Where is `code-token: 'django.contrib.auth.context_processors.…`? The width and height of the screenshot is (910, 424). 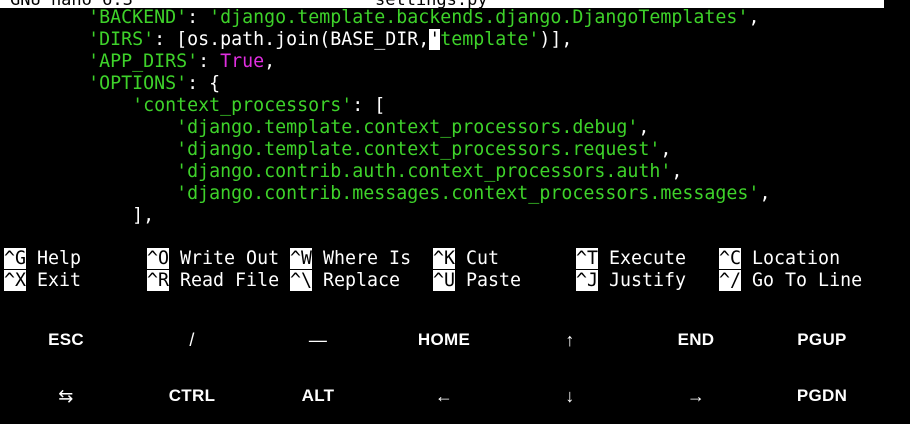 code-token: 'django.contrib.auth.context_processors.… is located at coordinates (424, 171).